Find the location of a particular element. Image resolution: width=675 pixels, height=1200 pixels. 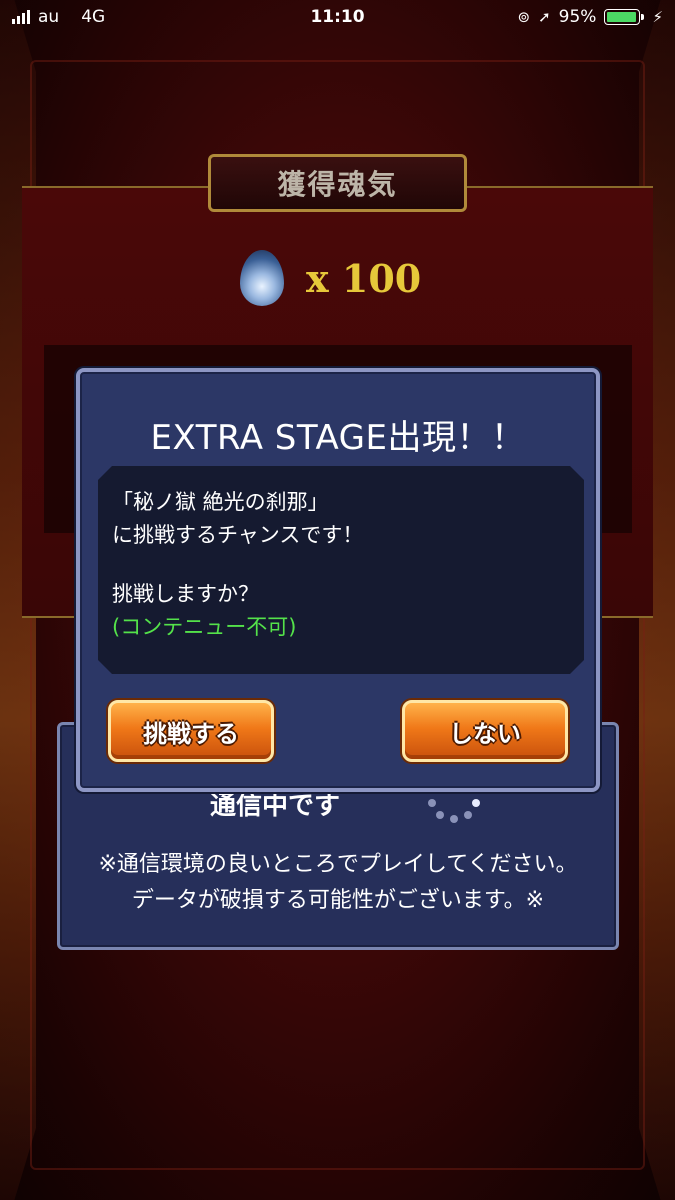

soul-amount-row: x 100 is located at coordinates (330, 278).